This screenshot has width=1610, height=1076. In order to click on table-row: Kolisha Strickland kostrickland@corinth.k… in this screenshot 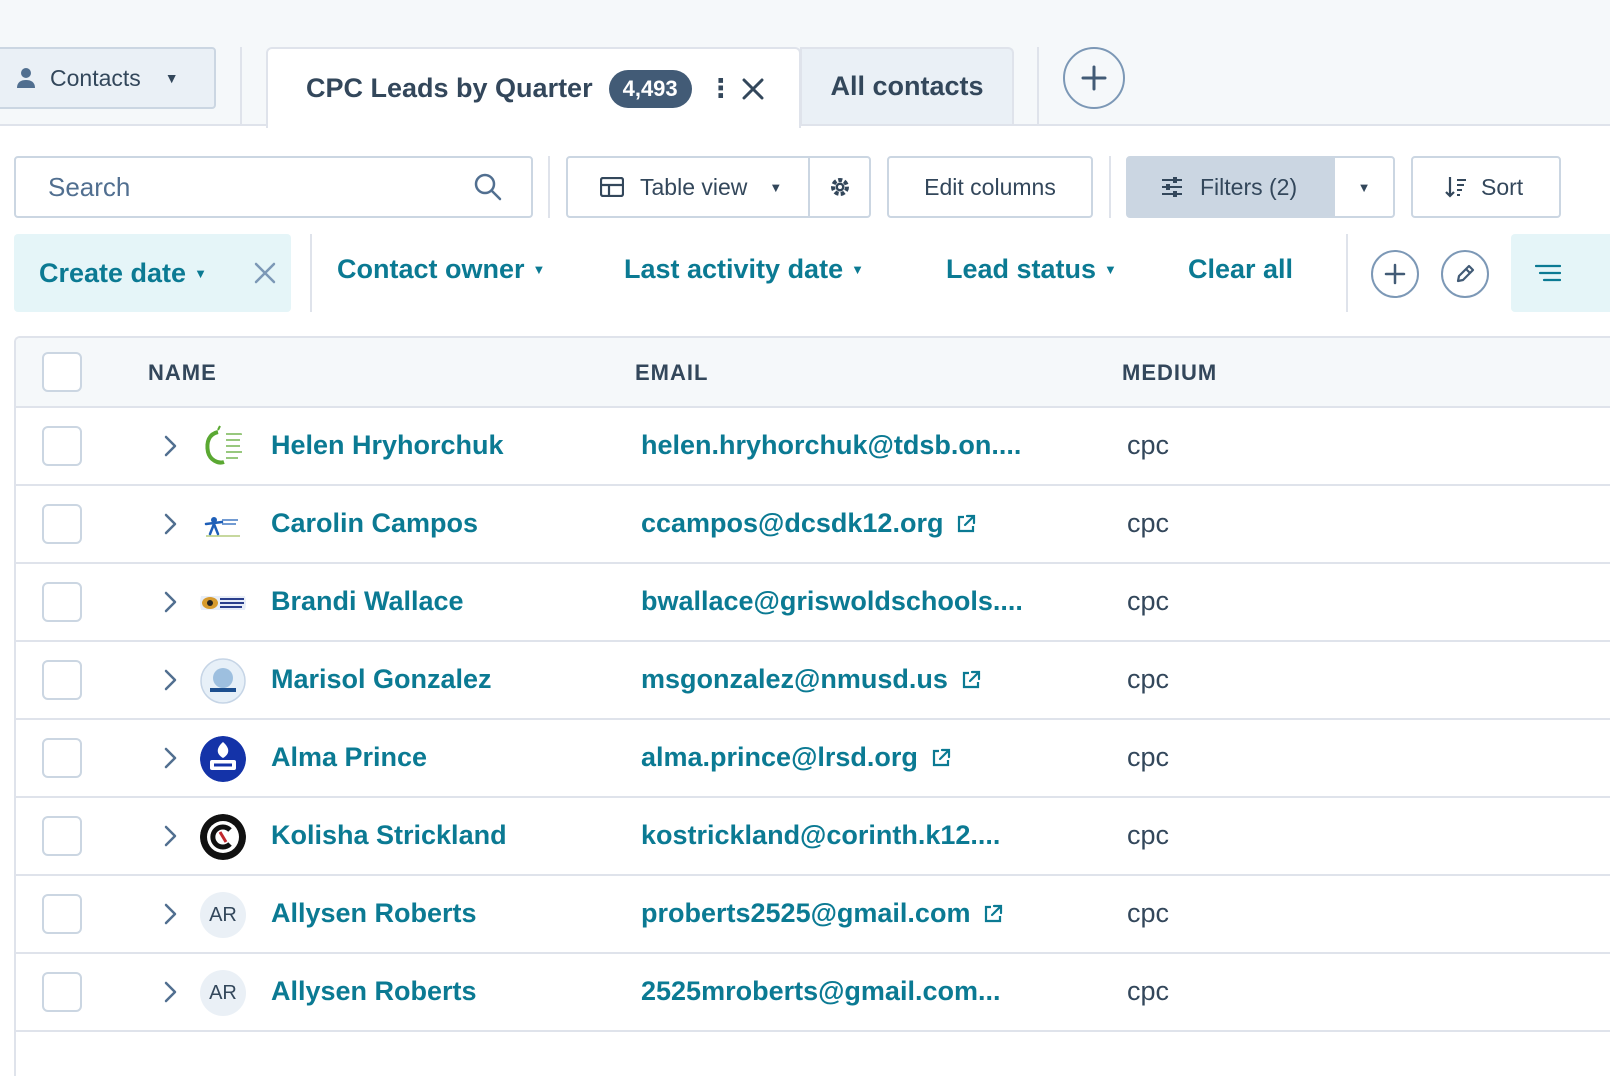, I will do `click(813, 837)`.